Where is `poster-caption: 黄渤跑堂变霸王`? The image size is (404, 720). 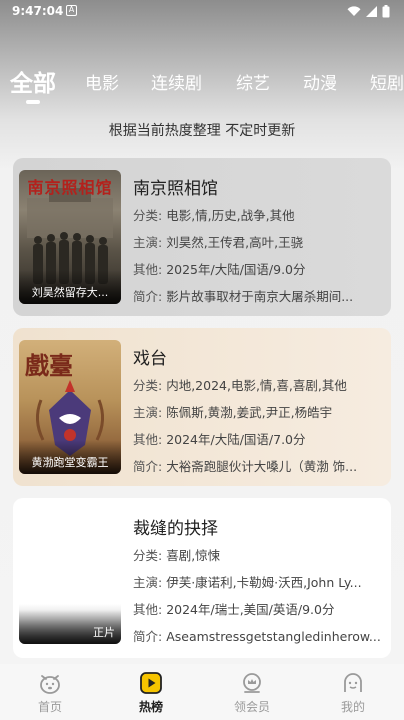 poster-caption: 黄渤跑堂变霸王 is located at coordinates (70, 457).